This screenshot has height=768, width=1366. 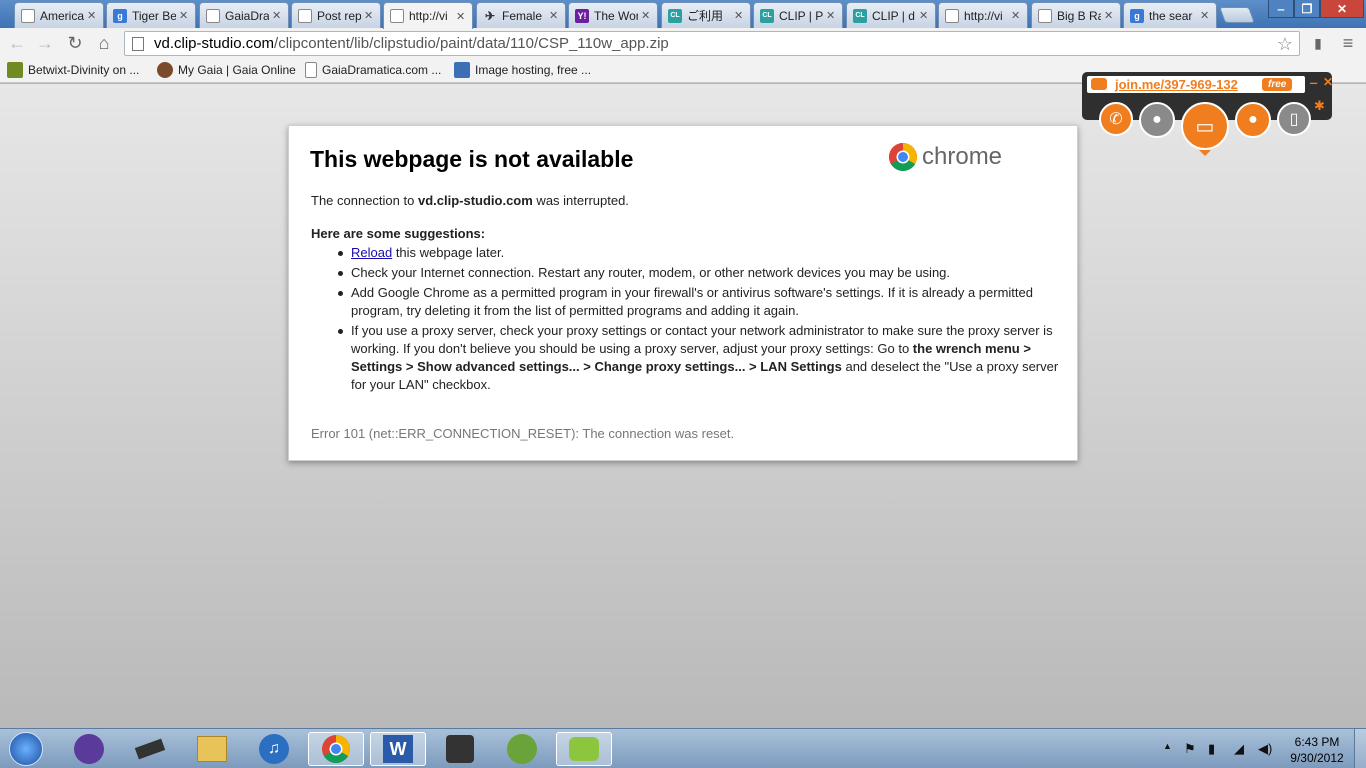 I want to click on new-tab-button, so click(x=1237, y=15).